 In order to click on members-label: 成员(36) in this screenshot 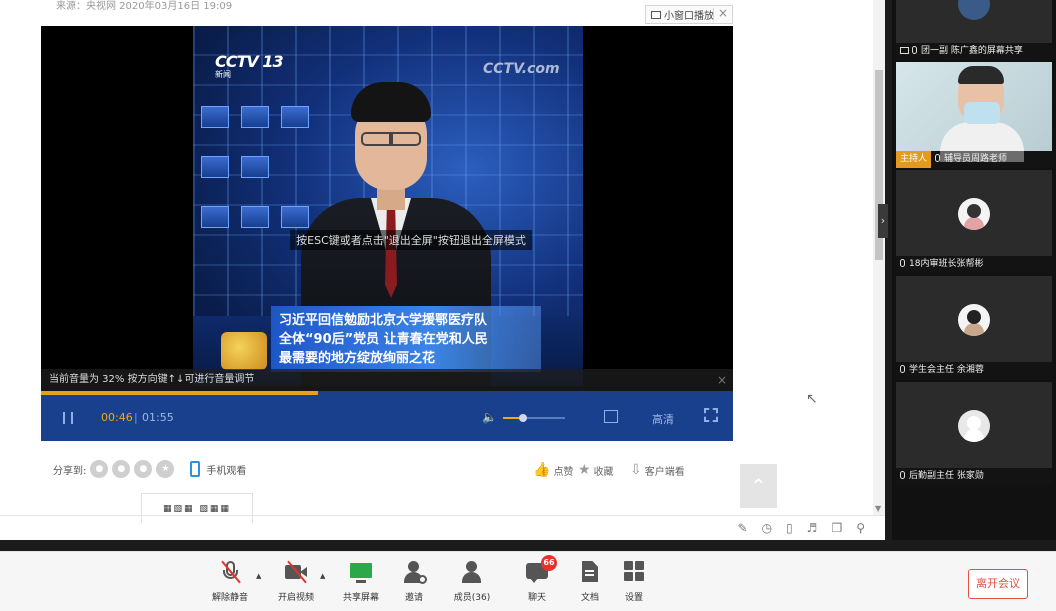, I will do `click(472, 598)`.